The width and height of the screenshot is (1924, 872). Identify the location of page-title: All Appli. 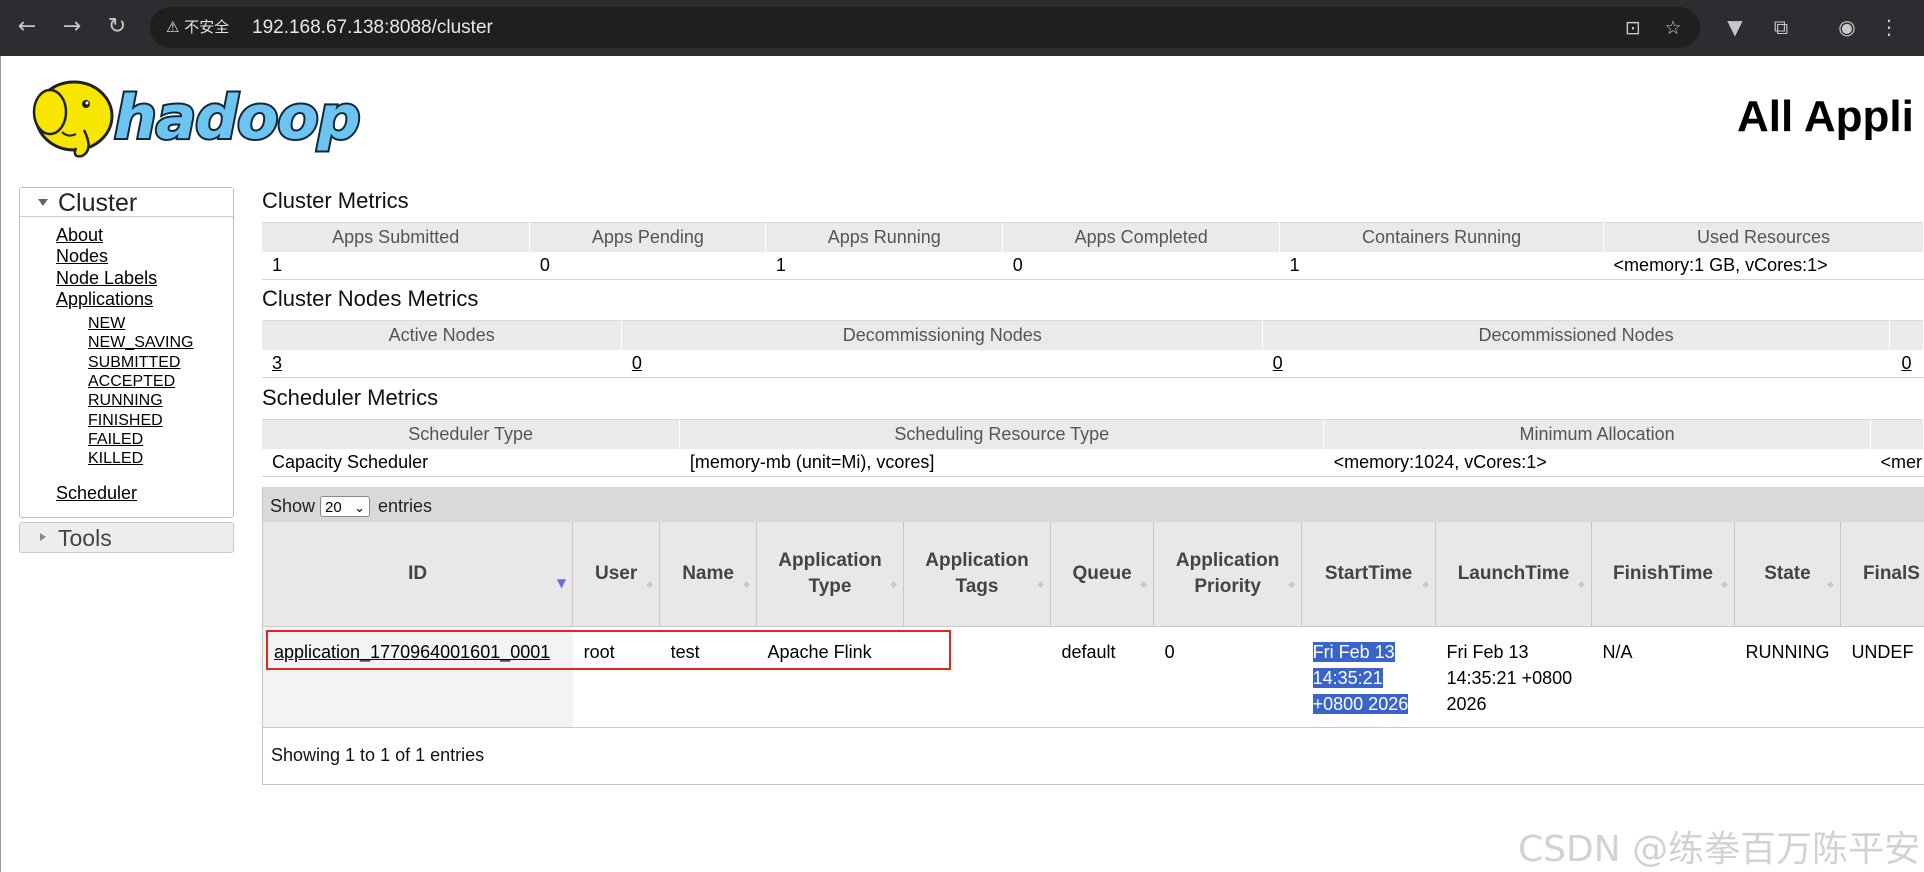
(1825, 116).